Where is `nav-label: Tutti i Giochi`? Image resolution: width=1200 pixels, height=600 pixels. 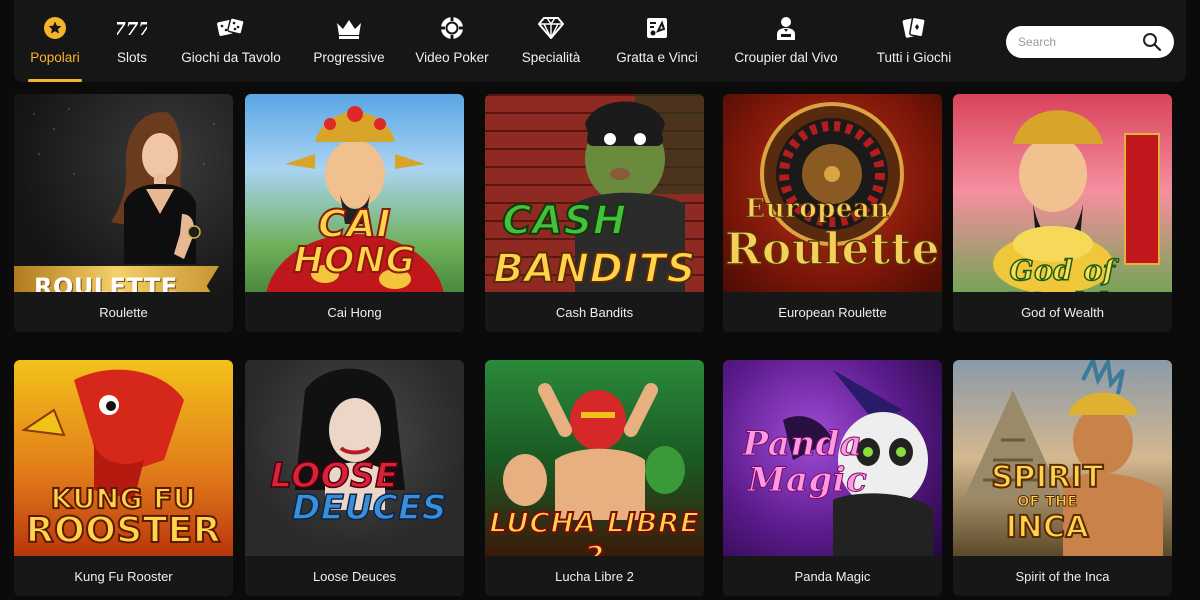
nav-label: Tutti i Giochi is located at coordinates (914, 57).